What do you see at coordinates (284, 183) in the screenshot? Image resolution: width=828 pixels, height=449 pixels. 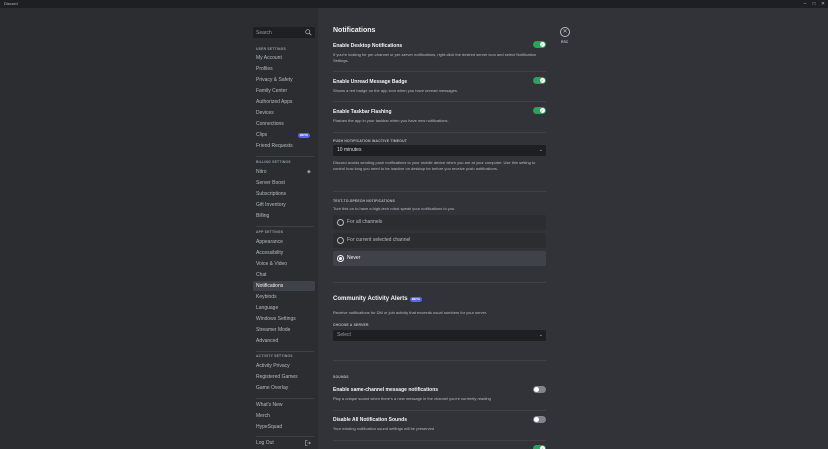 I see `sidebar-item-server-boost: Server Boost` at bounding box center [284, 183].